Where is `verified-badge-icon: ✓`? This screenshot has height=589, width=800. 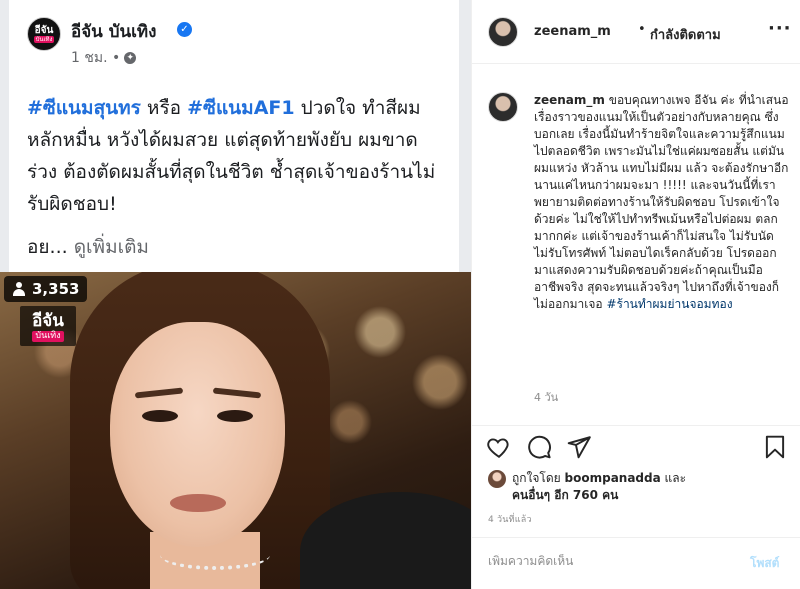 verified-badge-icon: ✓ is located at coordinates (184, 29).